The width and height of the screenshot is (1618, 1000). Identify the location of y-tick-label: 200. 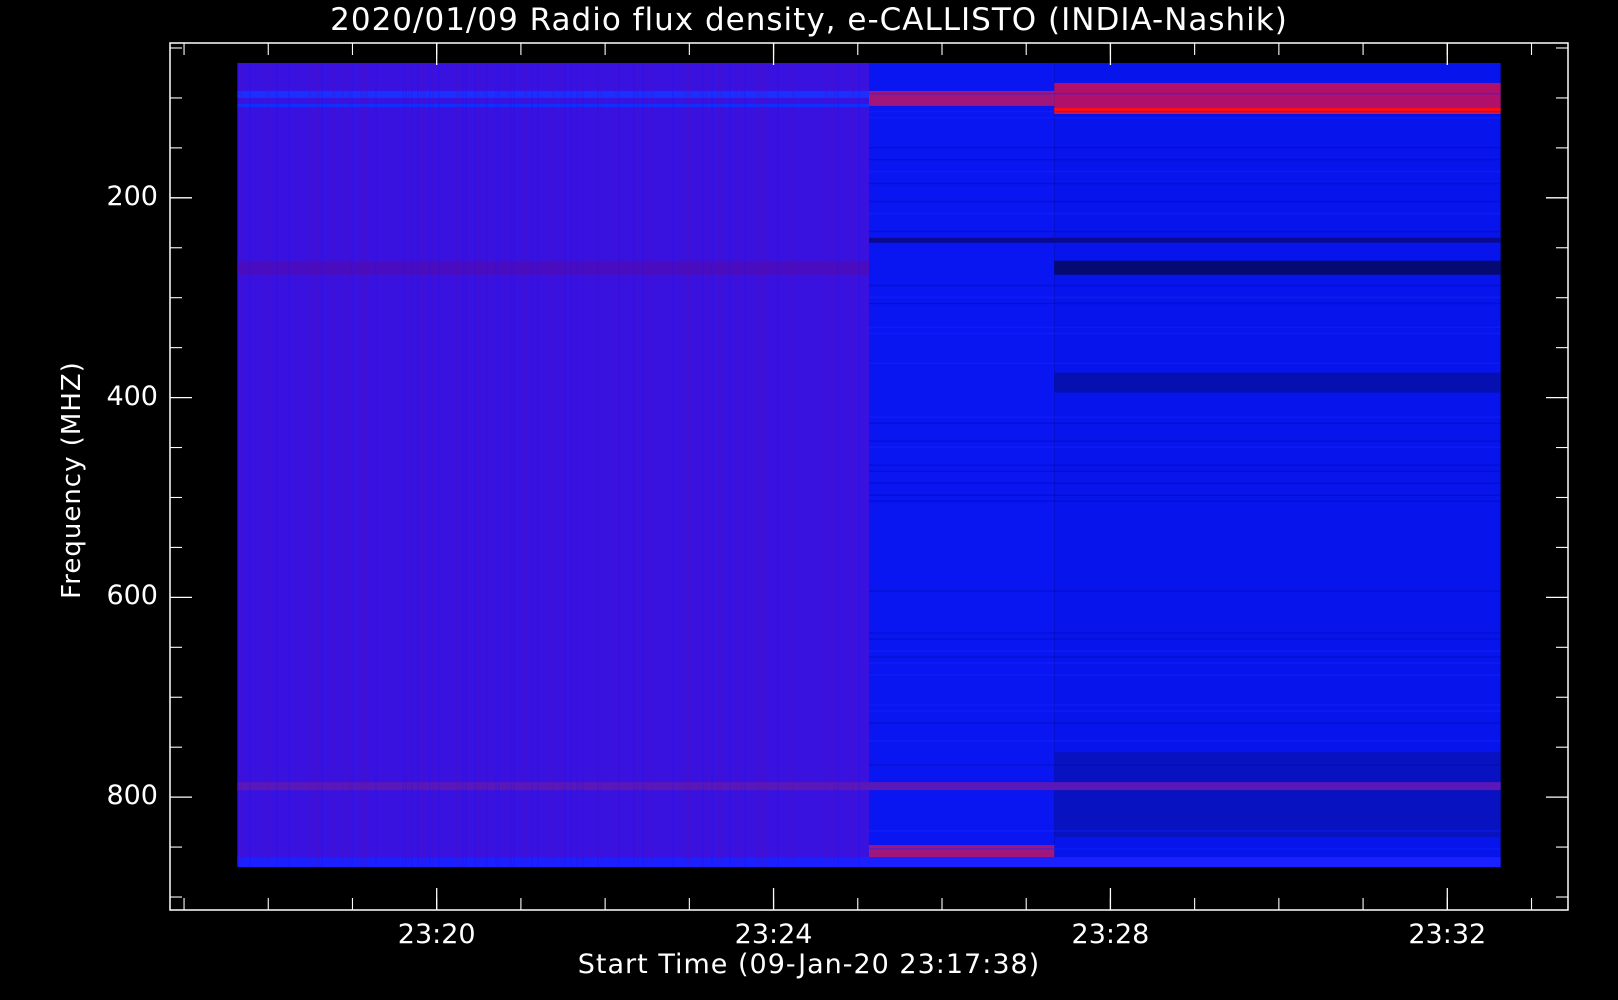
(132, 196).